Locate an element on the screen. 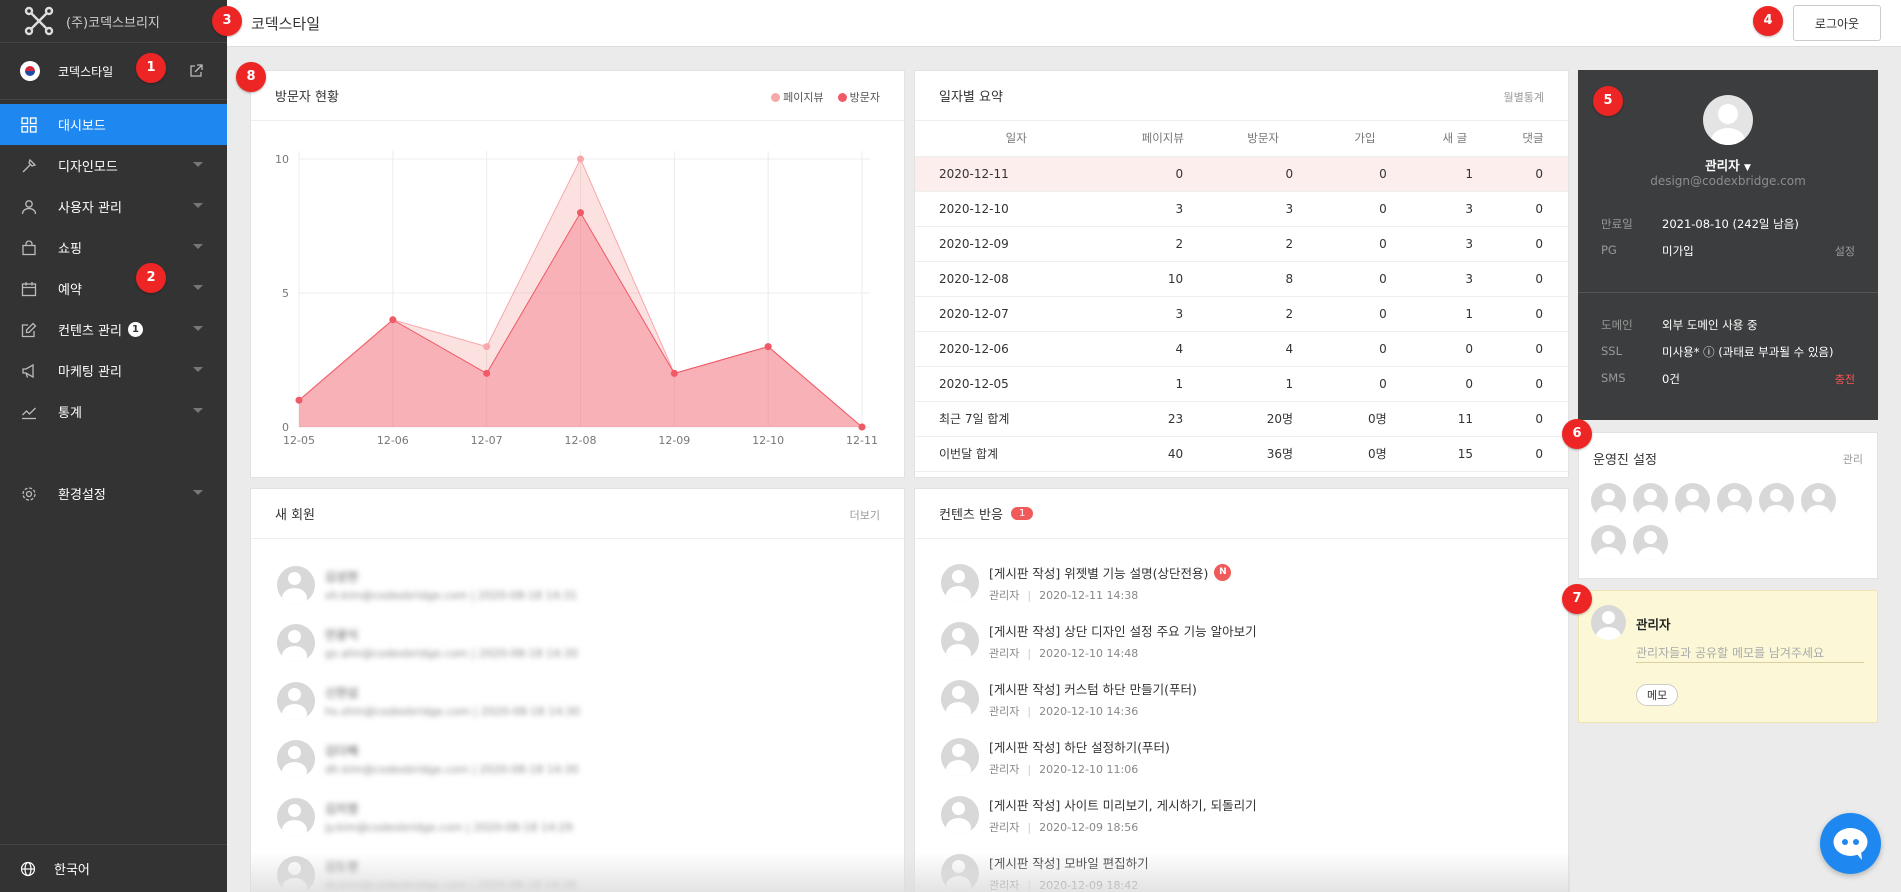 The height and width of the screenshot is (892, 1901). manage-operators-link: 관리 is located at coordinates (1853, 459).